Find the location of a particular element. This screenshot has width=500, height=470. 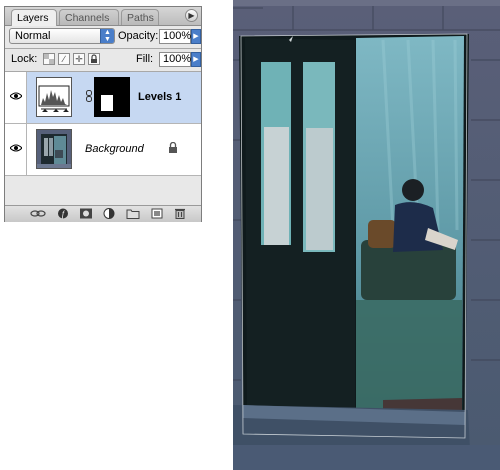

layer-name-levels: Levels 1 is located at coordinates (160, 97).